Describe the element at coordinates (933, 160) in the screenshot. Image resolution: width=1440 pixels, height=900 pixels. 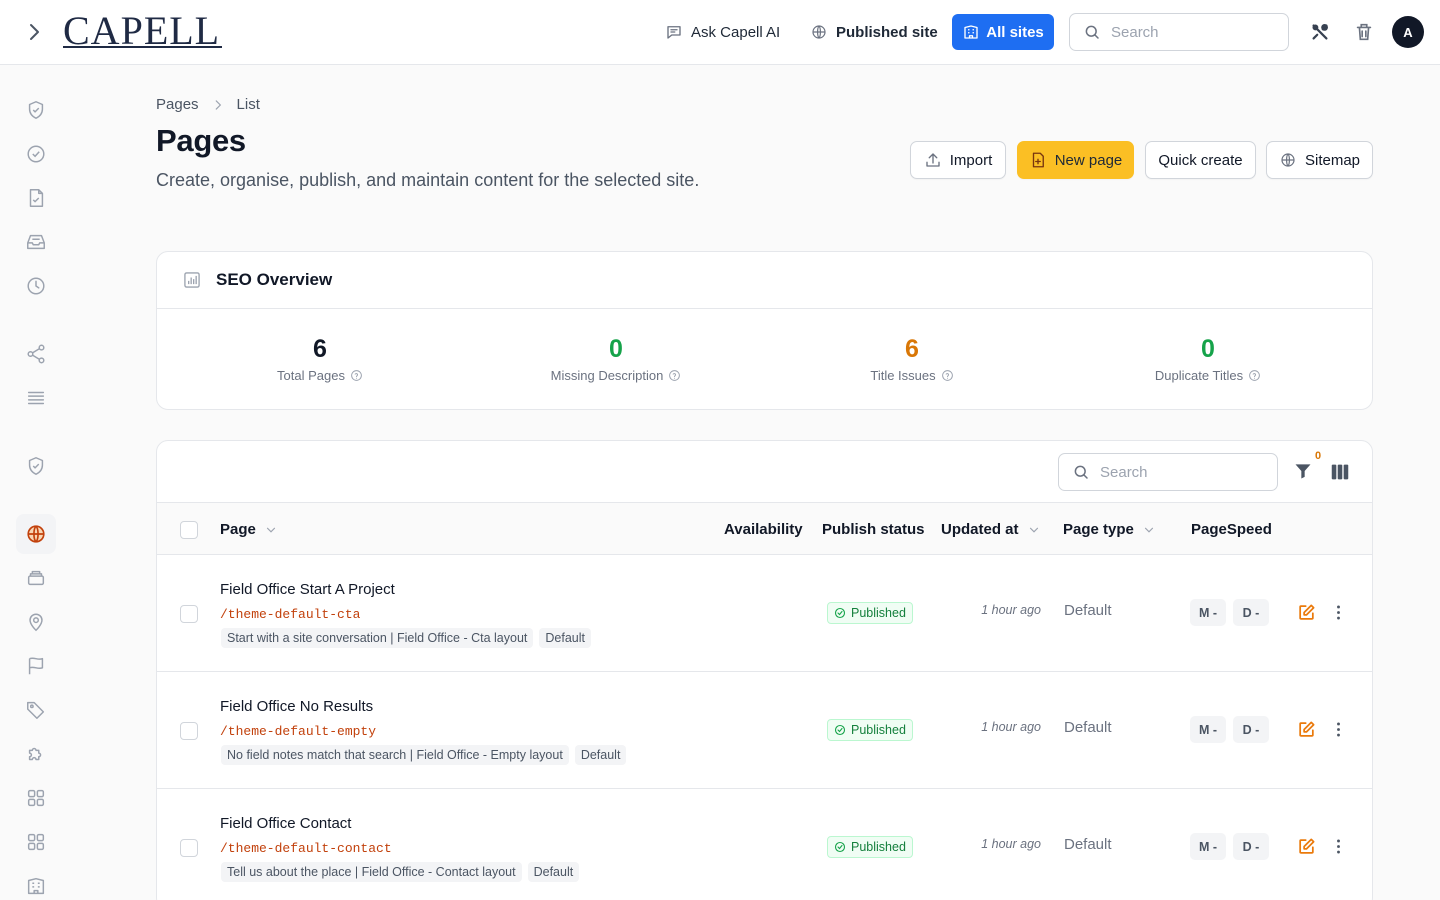
I see `upload-icon` at that location.